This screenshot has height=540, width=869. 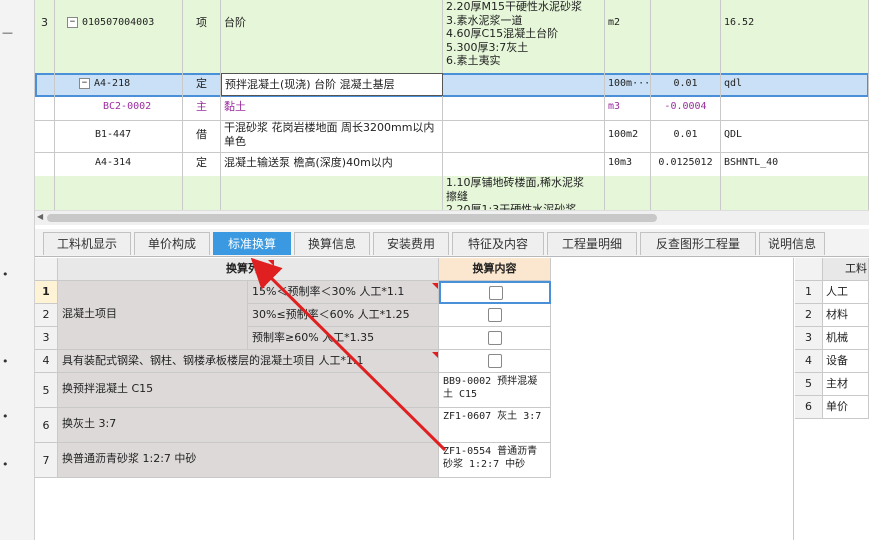 What do you see at coordinates (846, 384) in the screenshot?
I see `resource-item: 主材` at bounding box center [846, 384].